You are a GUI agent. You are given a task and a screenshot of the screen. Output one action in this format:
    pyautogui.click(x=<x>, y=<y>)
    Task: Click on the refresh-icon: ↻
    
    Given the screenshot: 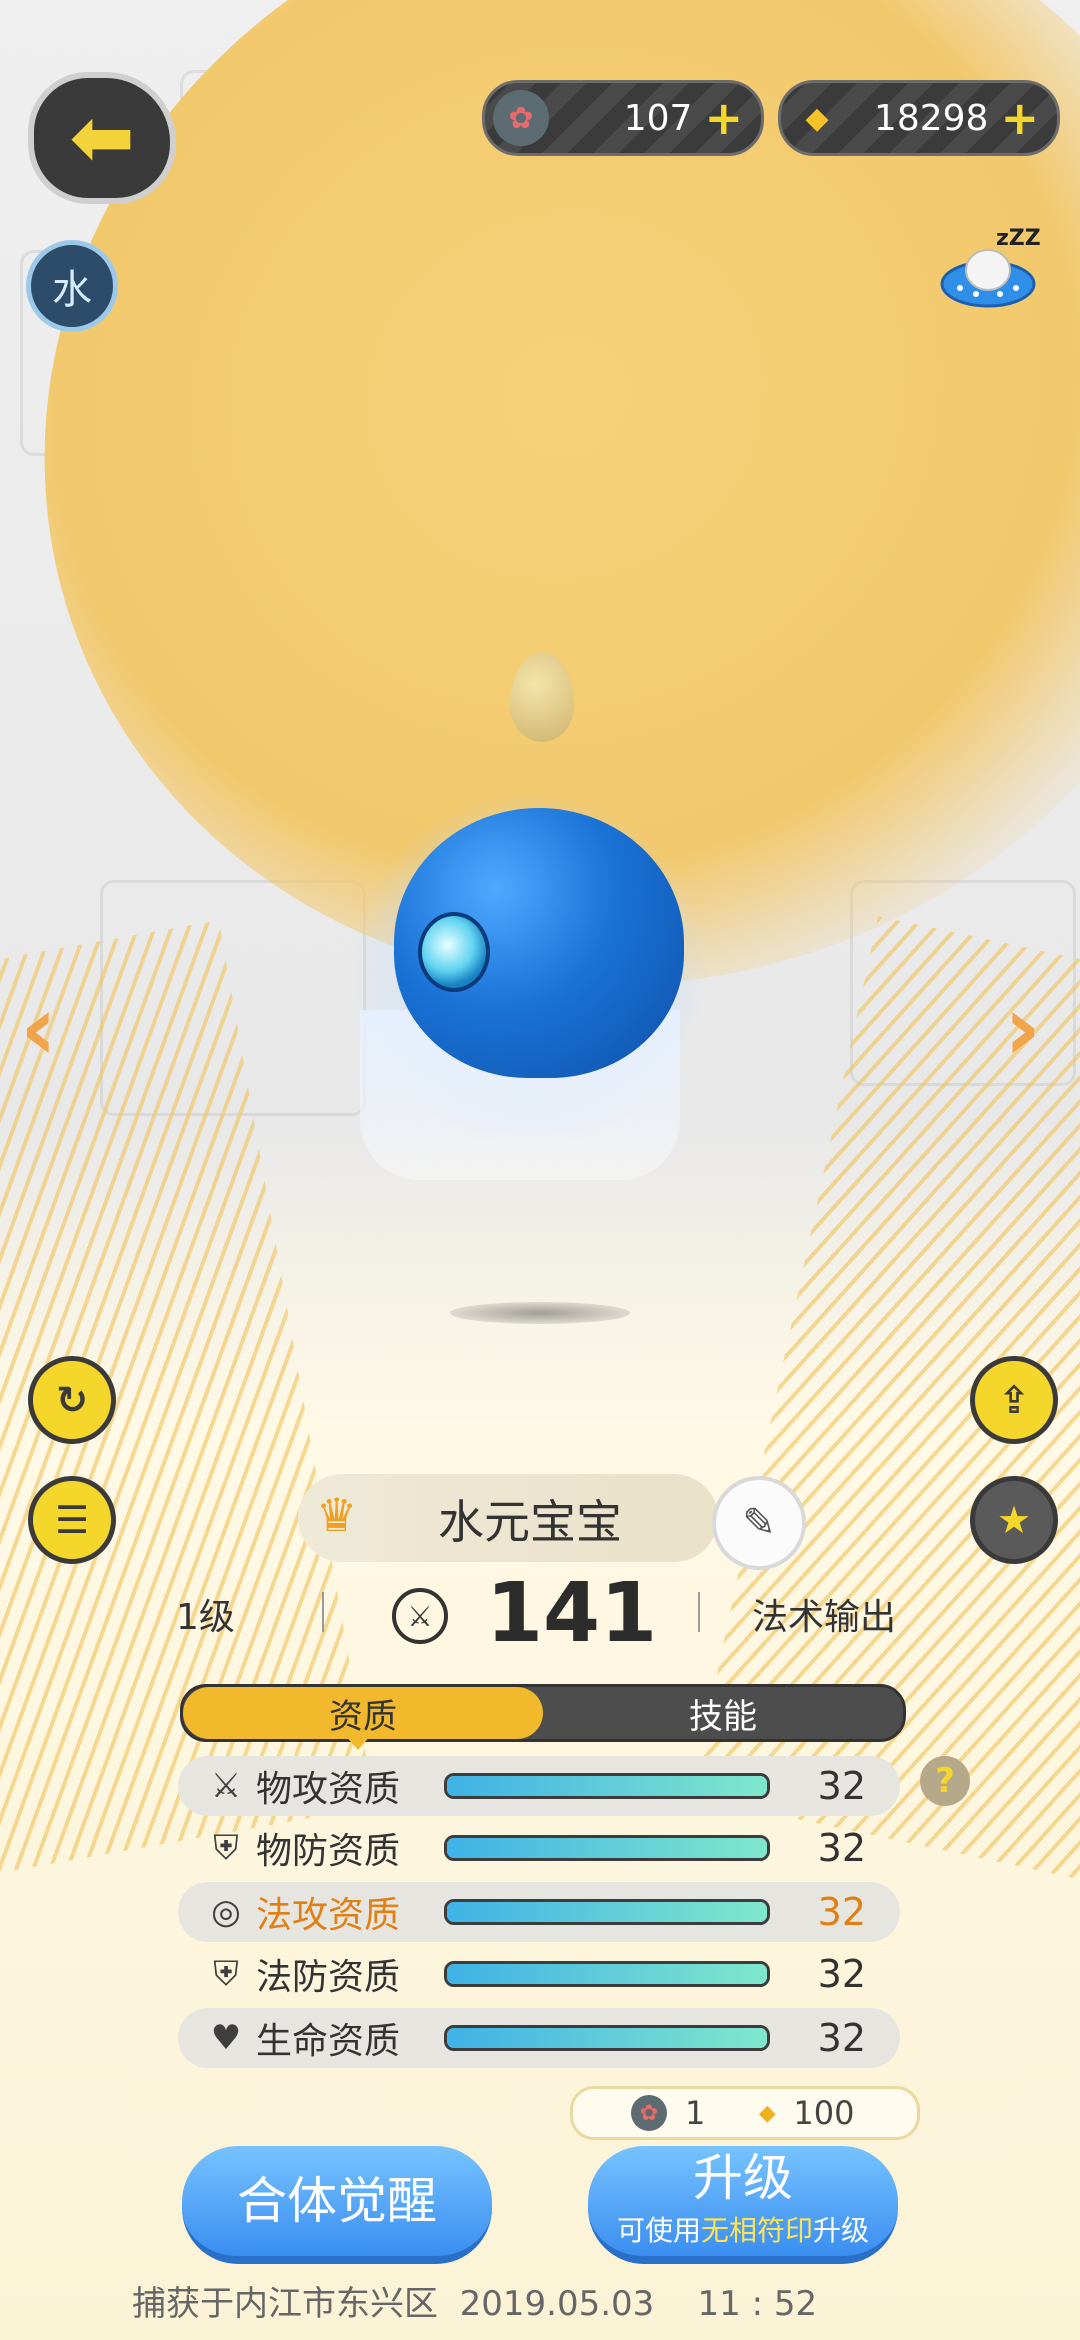 What is the action you would take?
    pyautogui.click(x=72, y=1400)
    